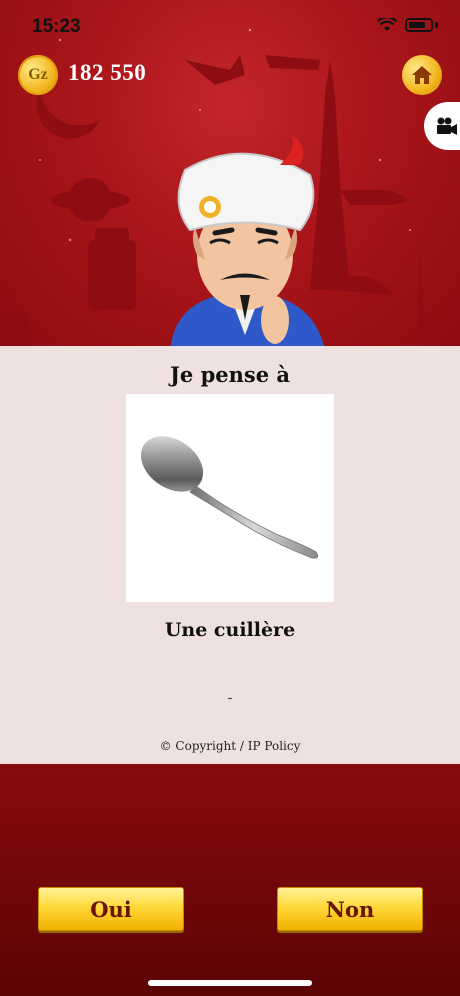  I want to click on no-button: Non, so click(350, 909).